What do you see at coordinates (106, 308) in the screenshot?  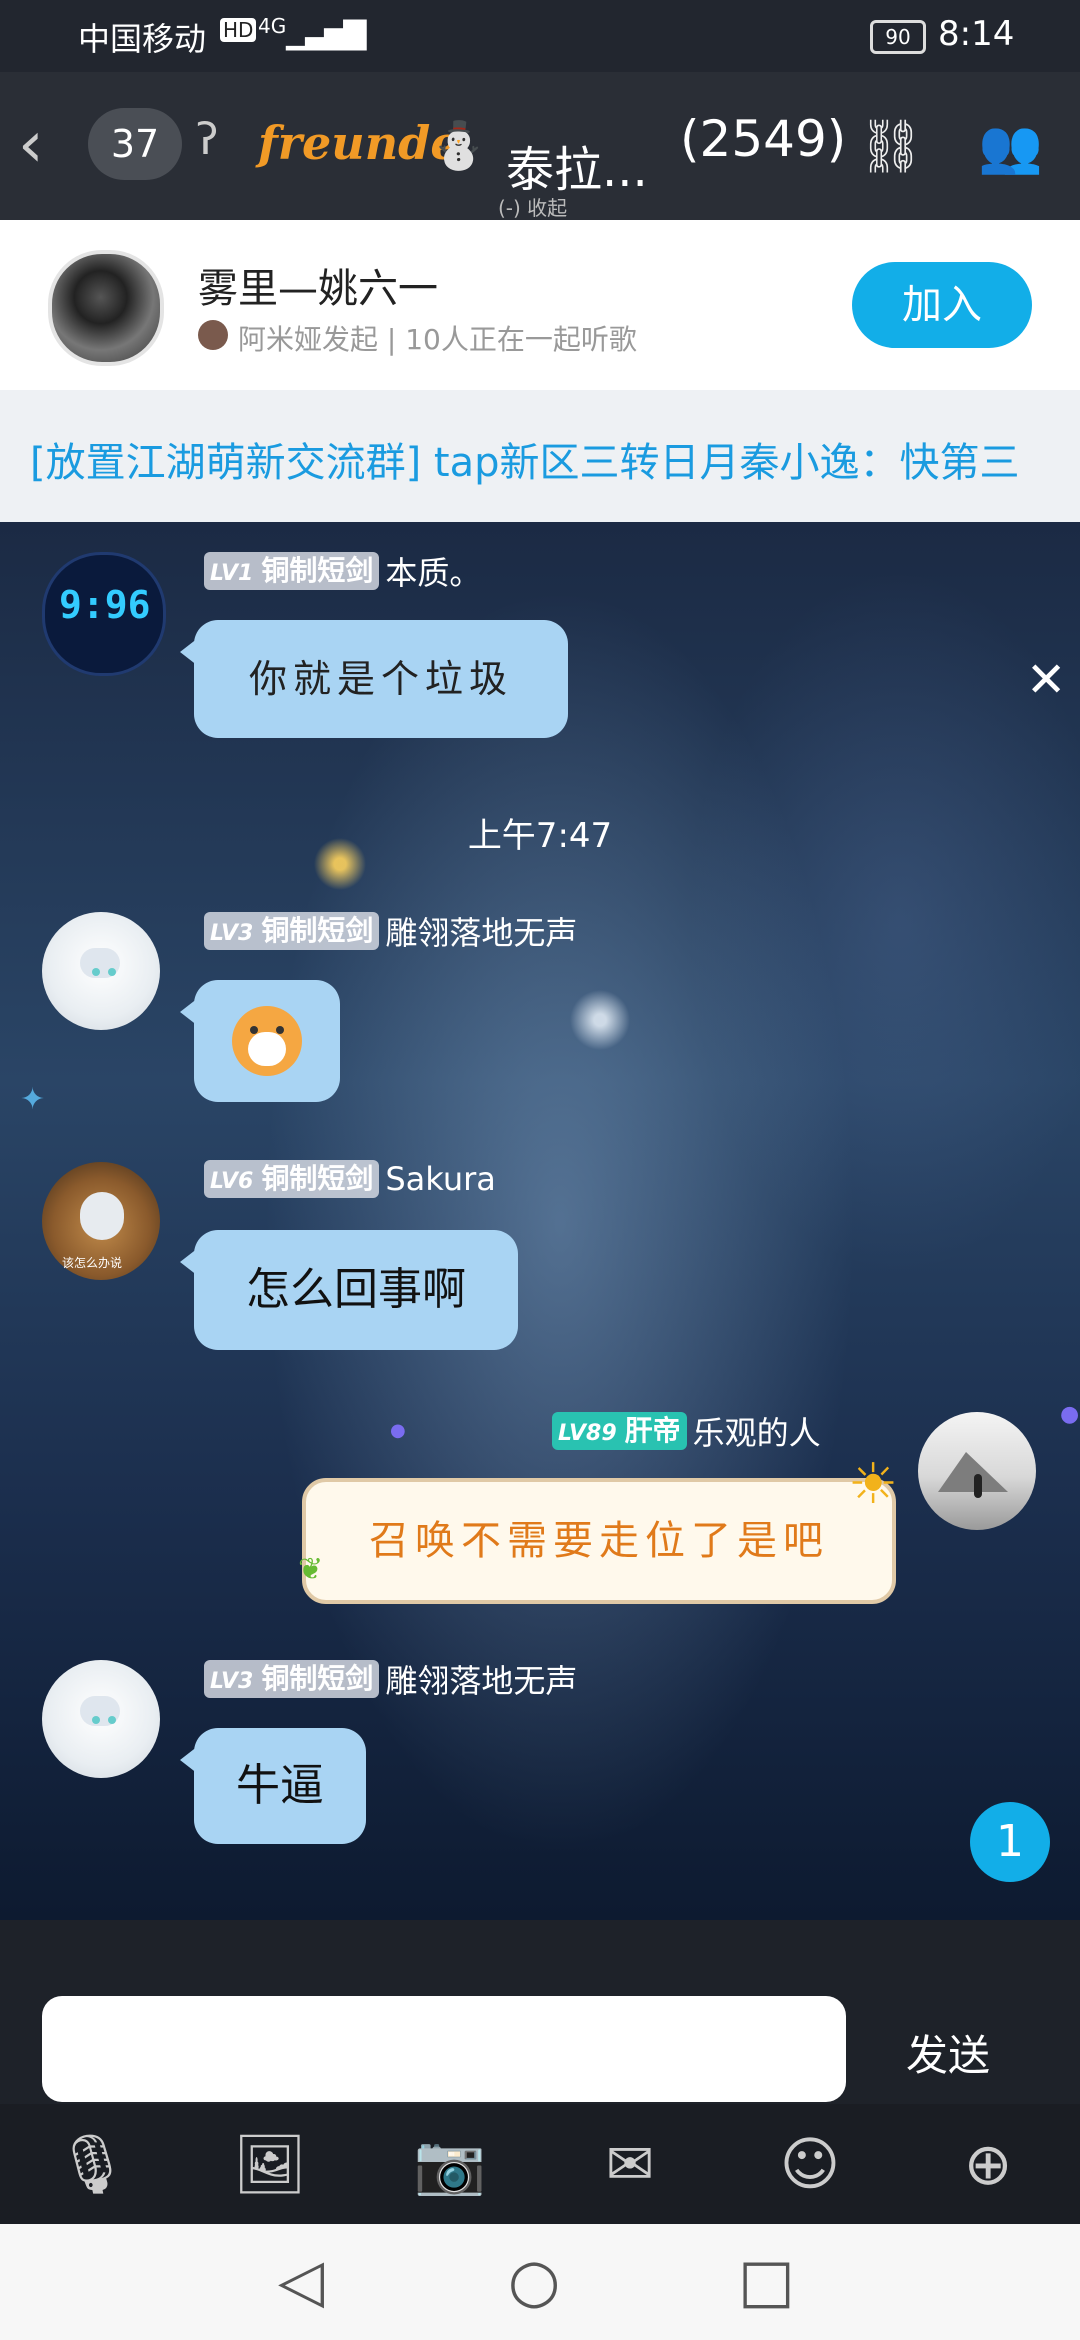 I see `album-cover` at bounding box center [106, 308].